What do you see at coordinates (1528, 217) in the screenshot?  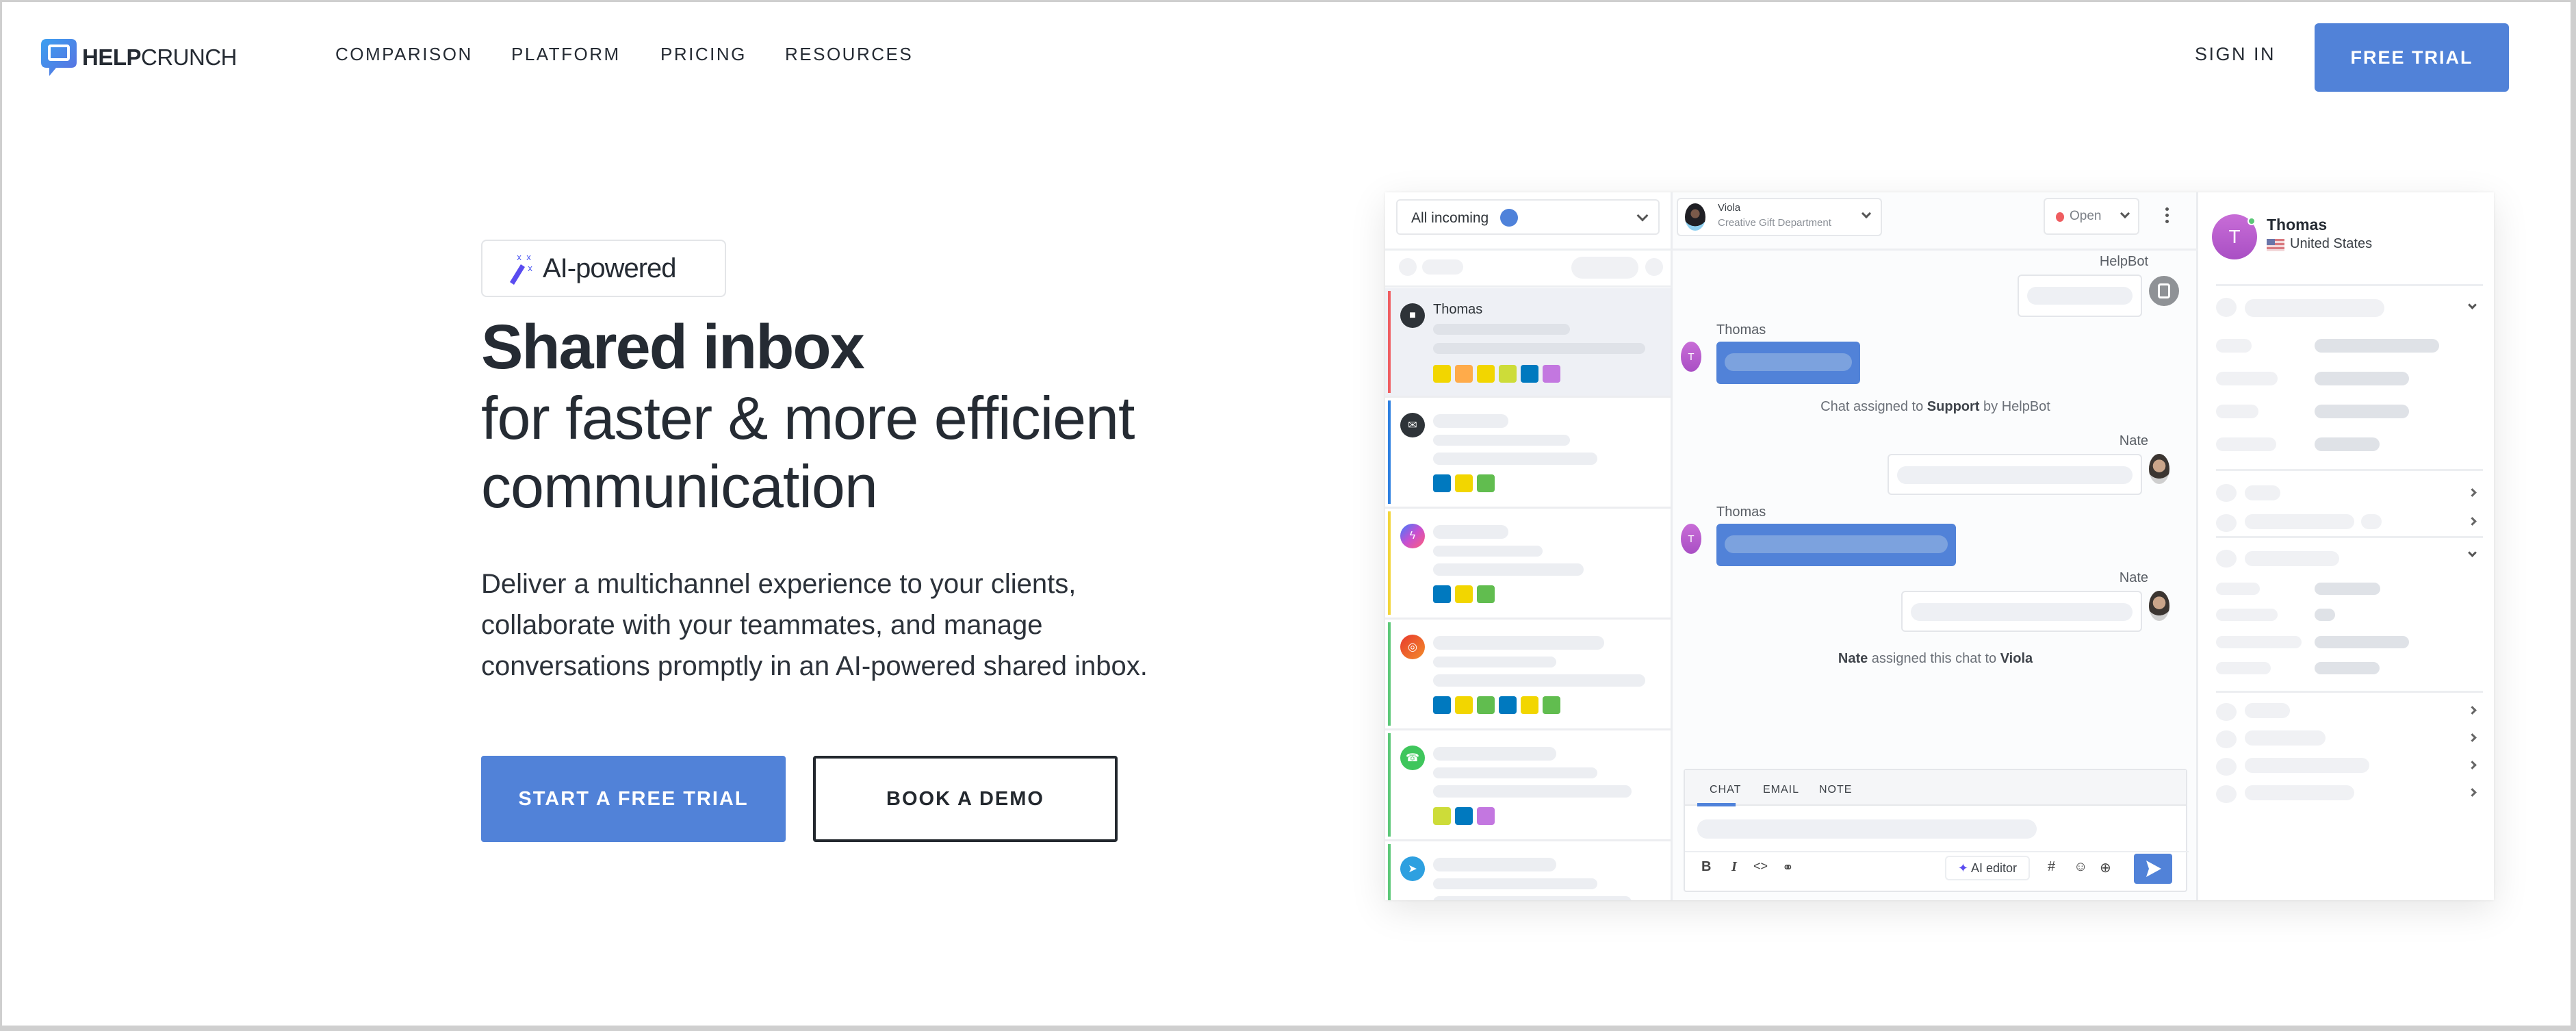 I see `inbox-filter-dropdown: All incoming` at bounding box center [1528, 217].